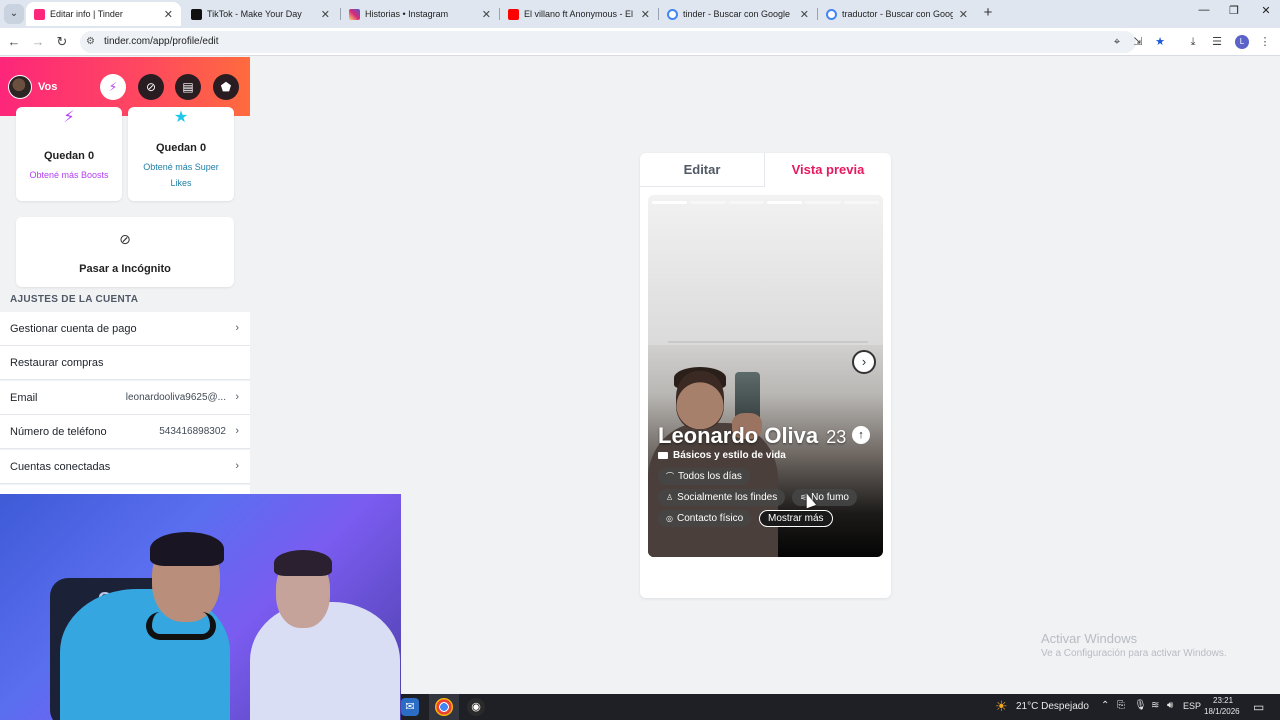 Image resolution: width=1280 pixels, height=720 pixels. I want to click on close-window-icon: ✕, so click(1266, 10).